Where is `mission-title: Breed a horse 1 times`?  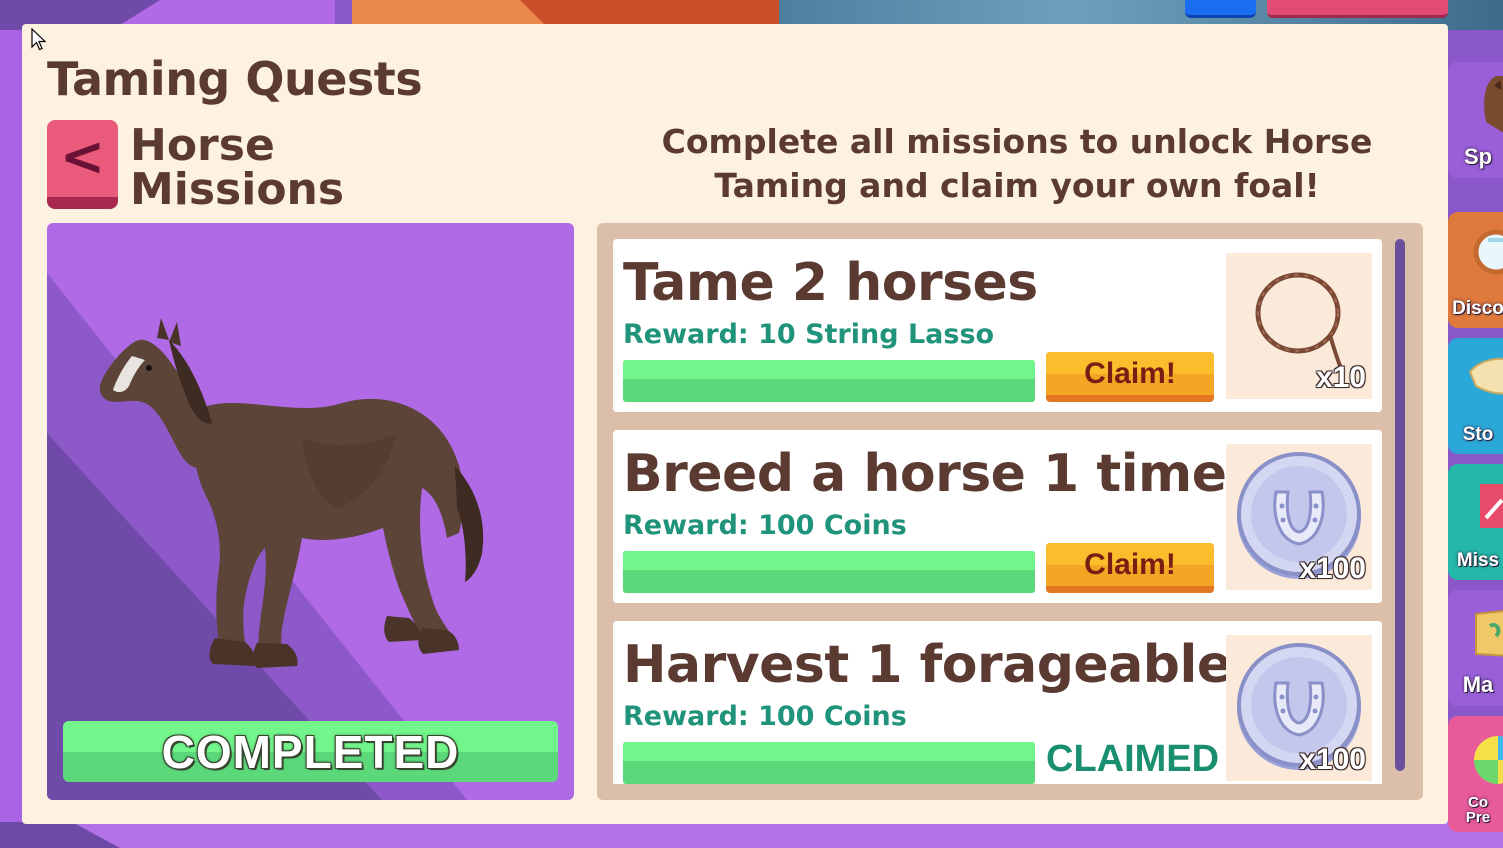
mission-title: Breed a horse 1 times is located at coordinates (940, 474).